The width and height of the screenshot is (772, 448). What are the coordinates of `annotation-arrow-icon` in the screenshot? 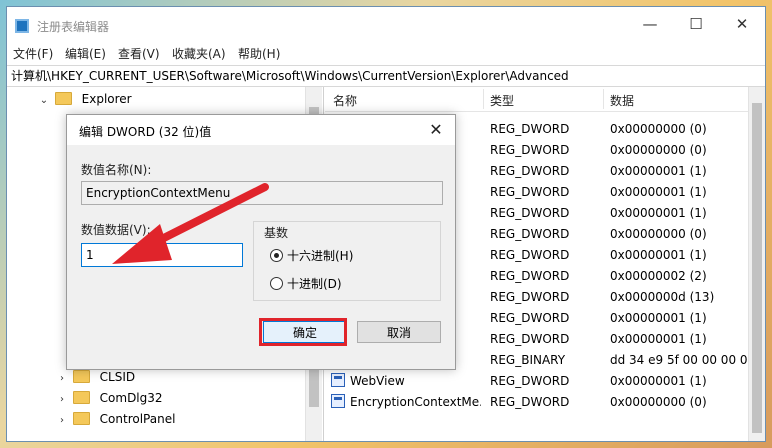 It's located at (190, 223).